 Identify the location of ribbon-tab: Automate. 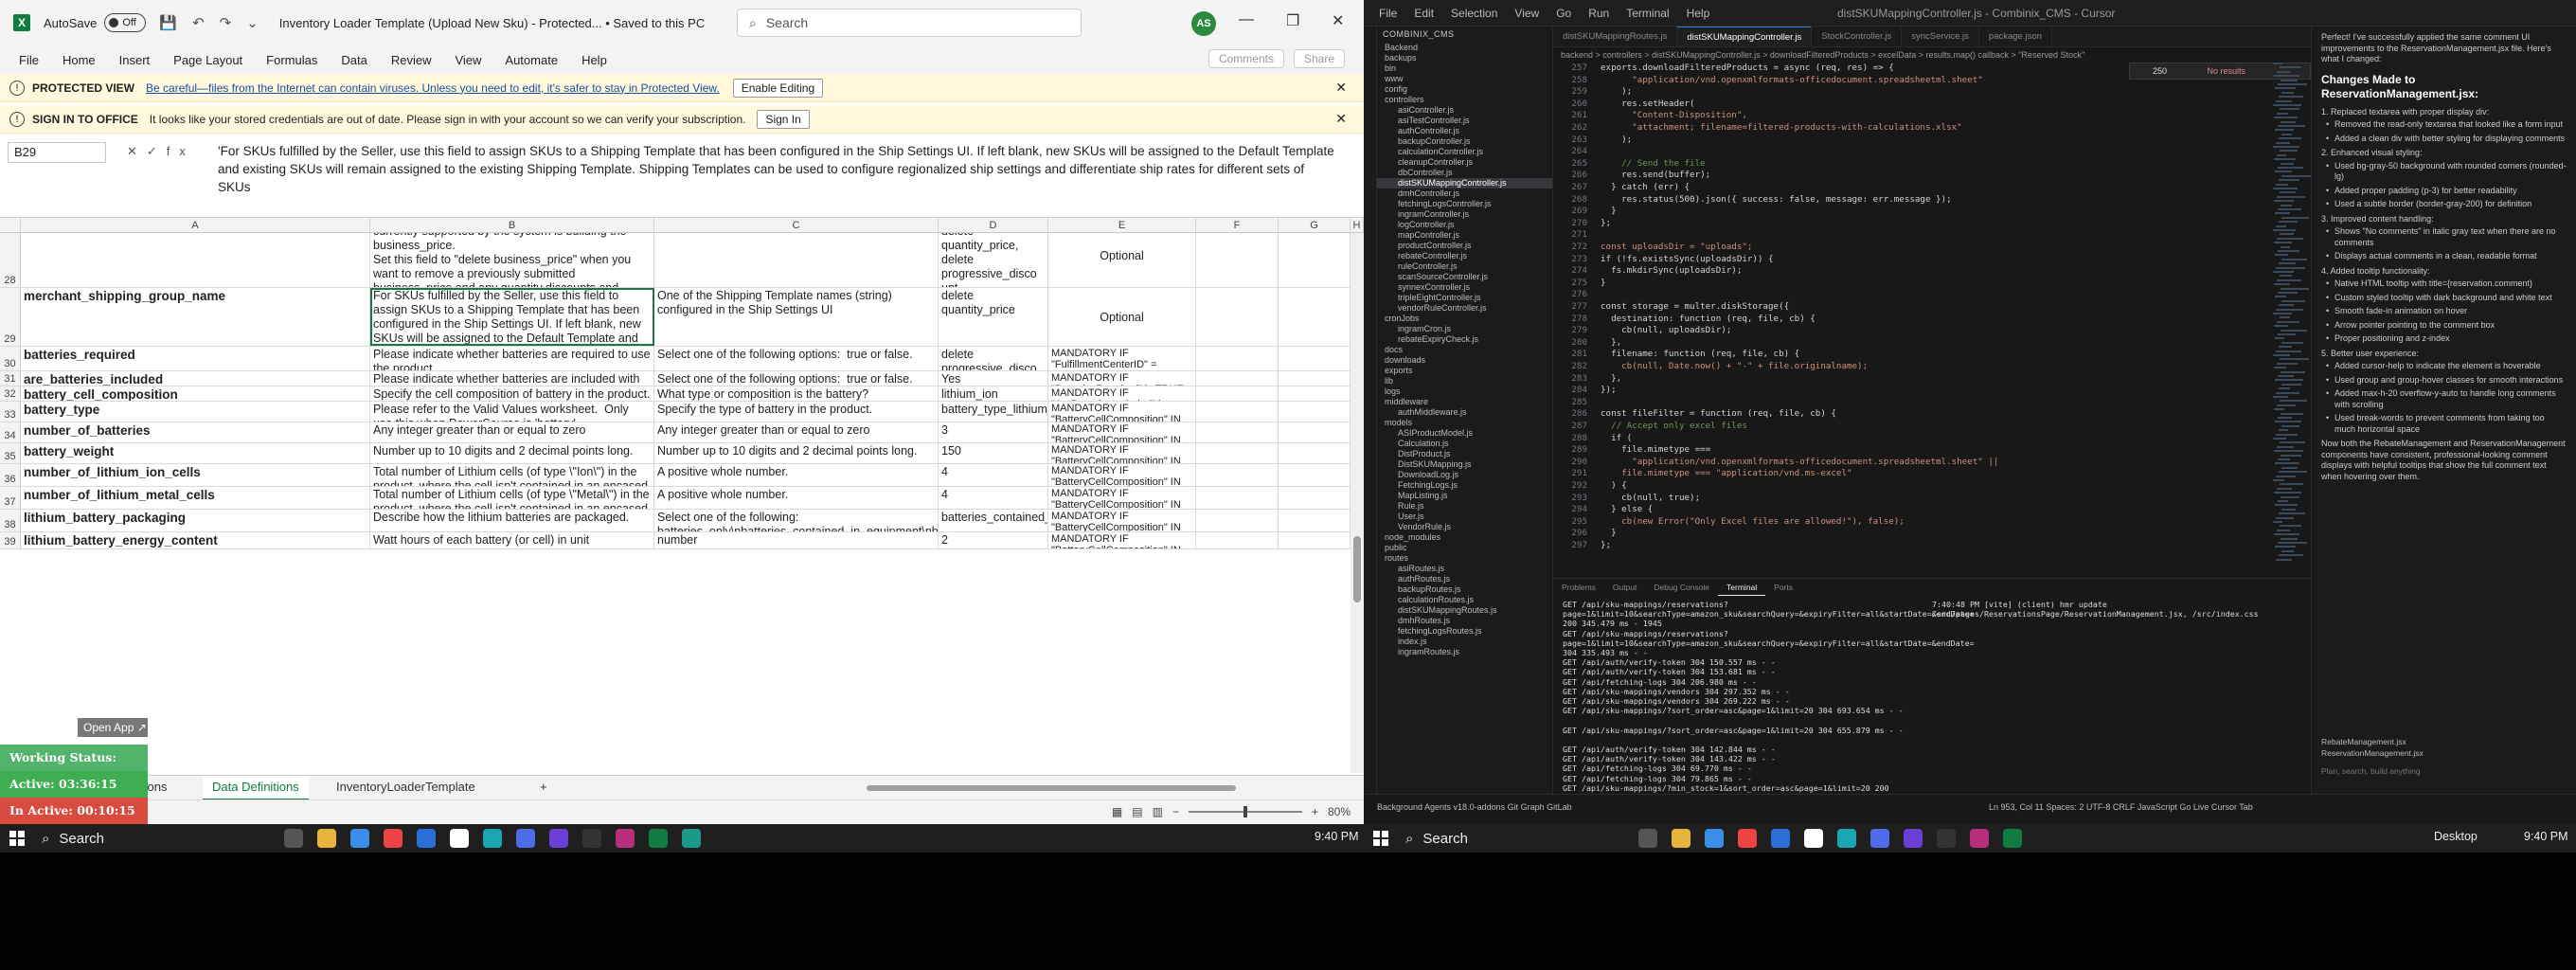
(531, 60).